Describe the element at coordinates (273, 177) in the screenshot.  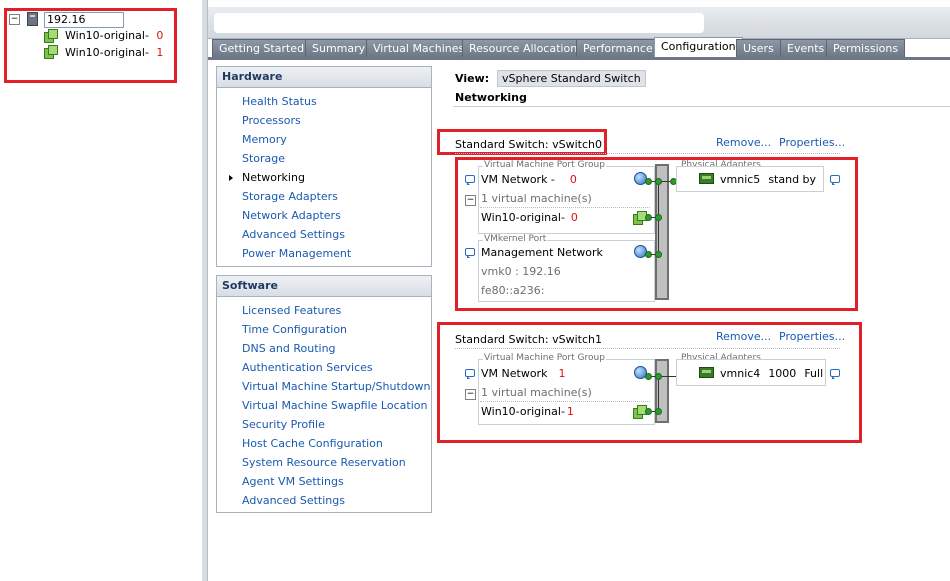
I see `link-networking: Networking` at that location.